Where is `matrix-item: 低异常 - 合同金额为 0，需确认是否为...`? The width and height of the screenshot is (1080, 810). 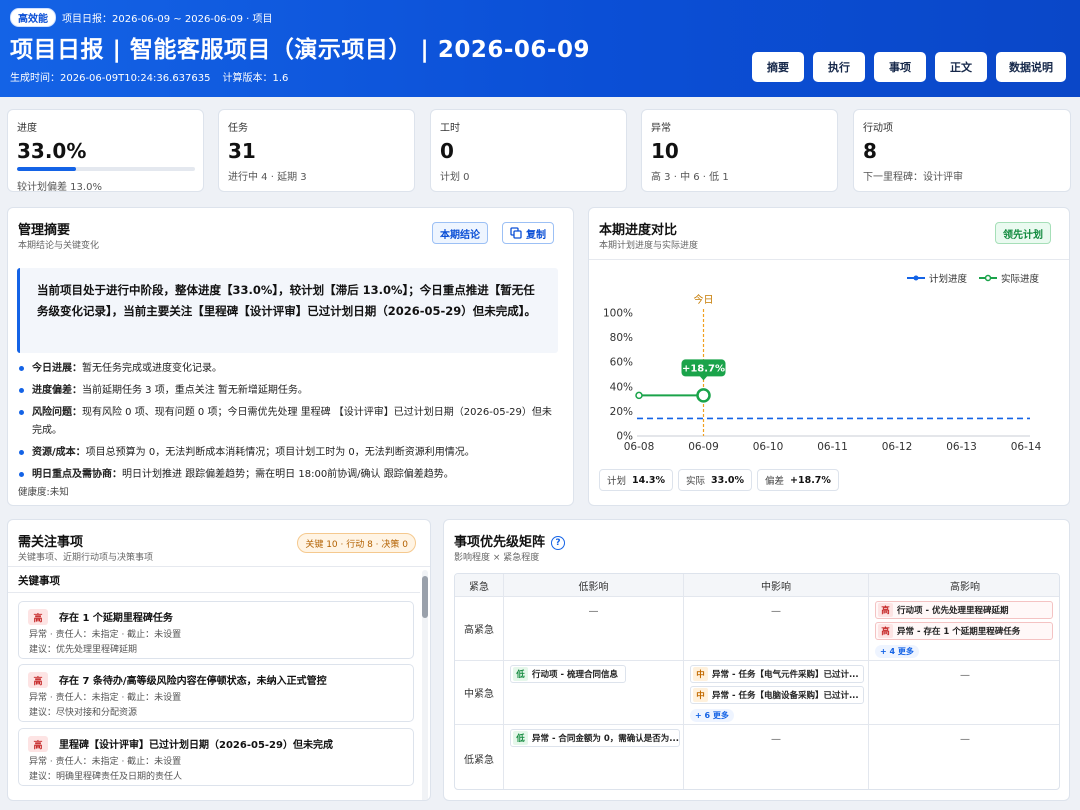
matrix-item: 低异常 - 合同金额为 0，需确认是否为... is located at coordinates (595, 738).